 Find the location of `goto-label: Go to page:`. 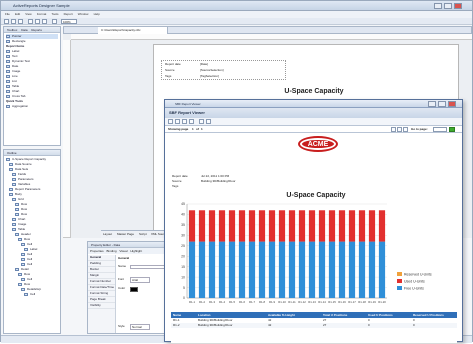

goto-label: Go to page: is located at coordinates (419, 129).